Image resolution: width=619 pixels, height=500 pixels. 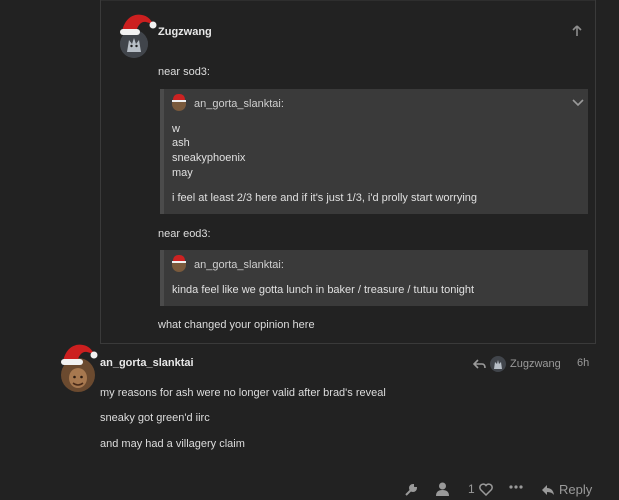 I want to click on reply-label: Reply, so click(x=576, y=489).